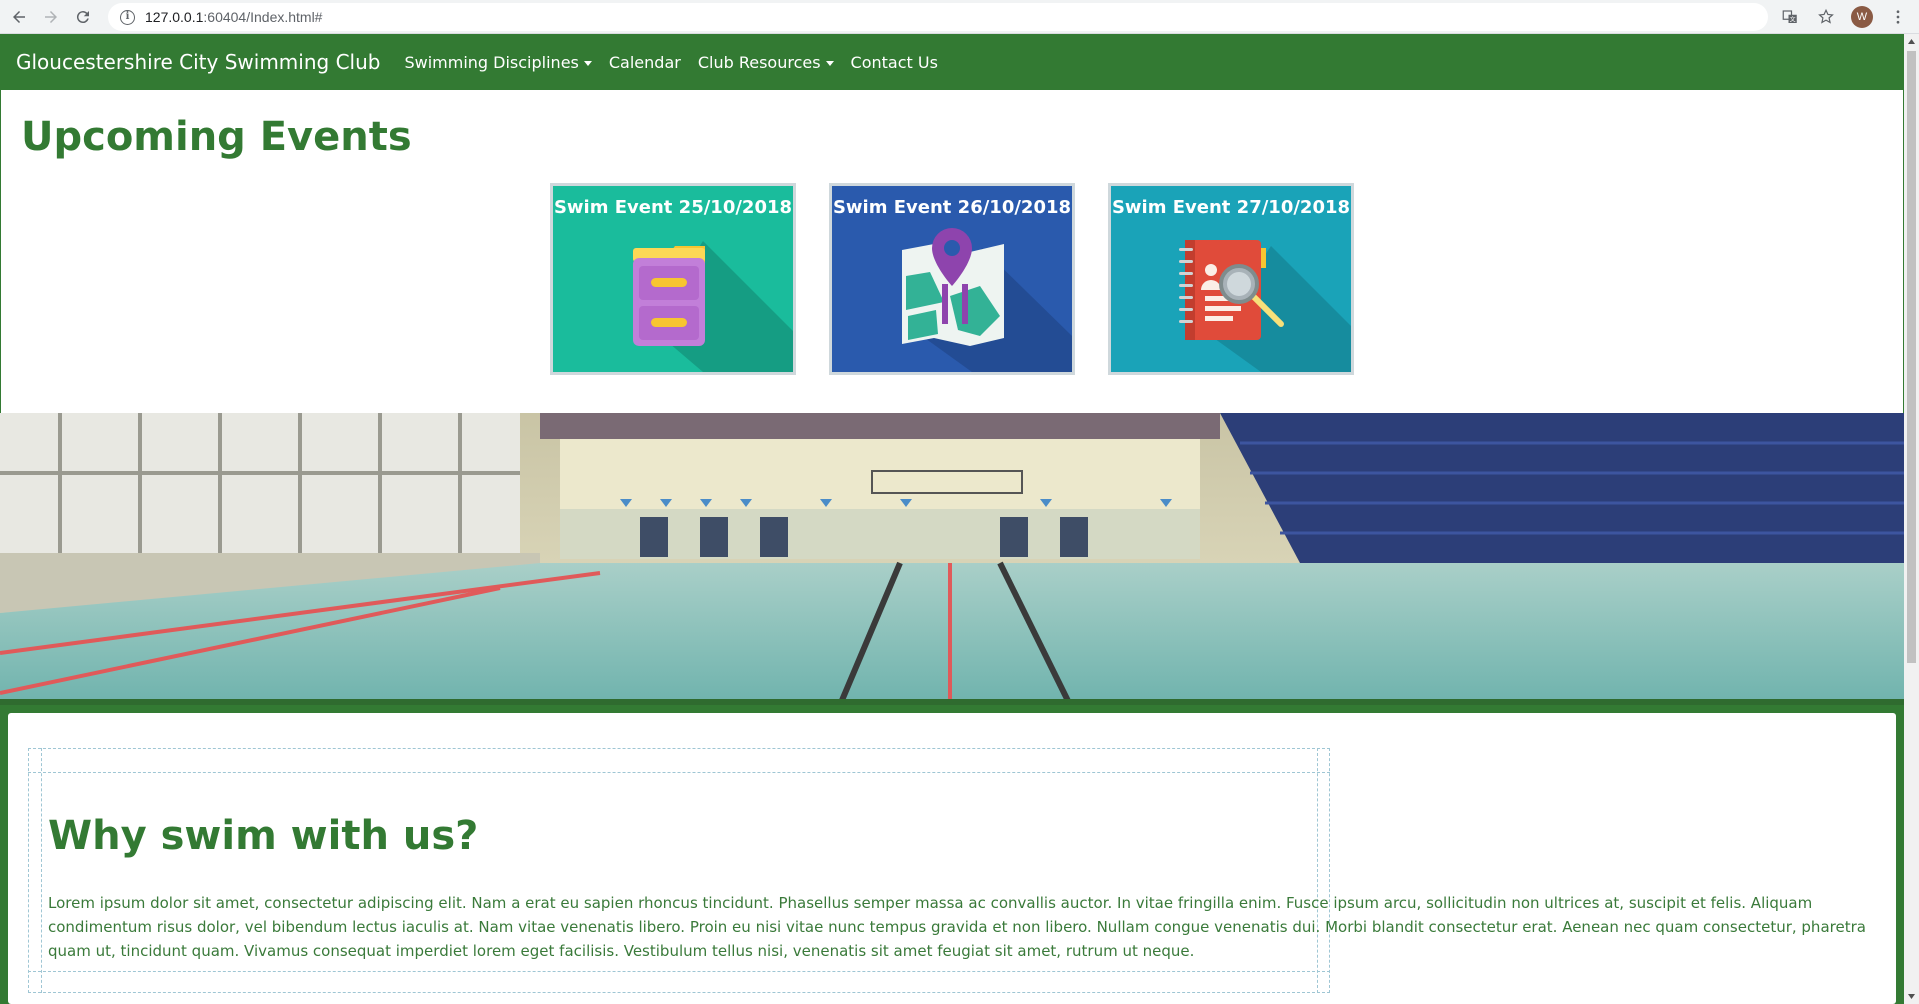 The width and height of the screenshot is (1919, 1004). I want to click on profile-button: W, so click(1862, 17).